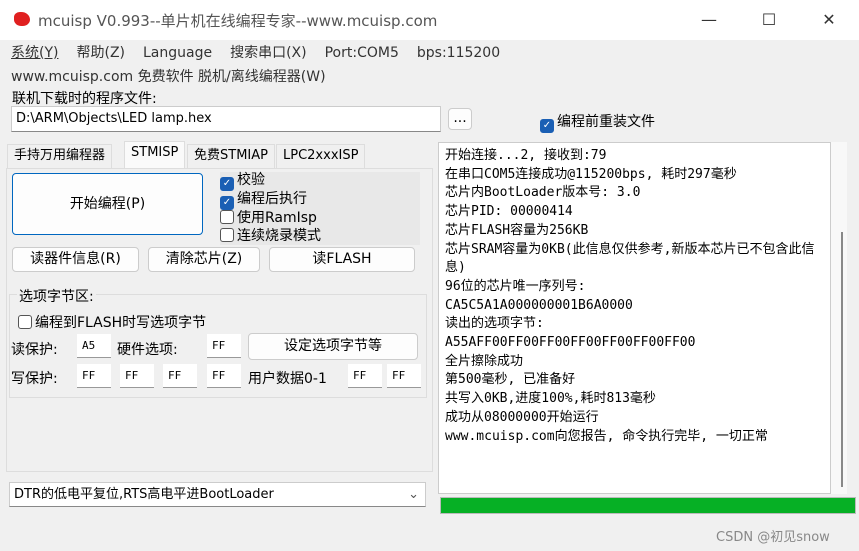  Describe the element at coordinates (204, 259) in the screenshot. I see `erase-chip-button: 清除芯片(Z)` at that location.